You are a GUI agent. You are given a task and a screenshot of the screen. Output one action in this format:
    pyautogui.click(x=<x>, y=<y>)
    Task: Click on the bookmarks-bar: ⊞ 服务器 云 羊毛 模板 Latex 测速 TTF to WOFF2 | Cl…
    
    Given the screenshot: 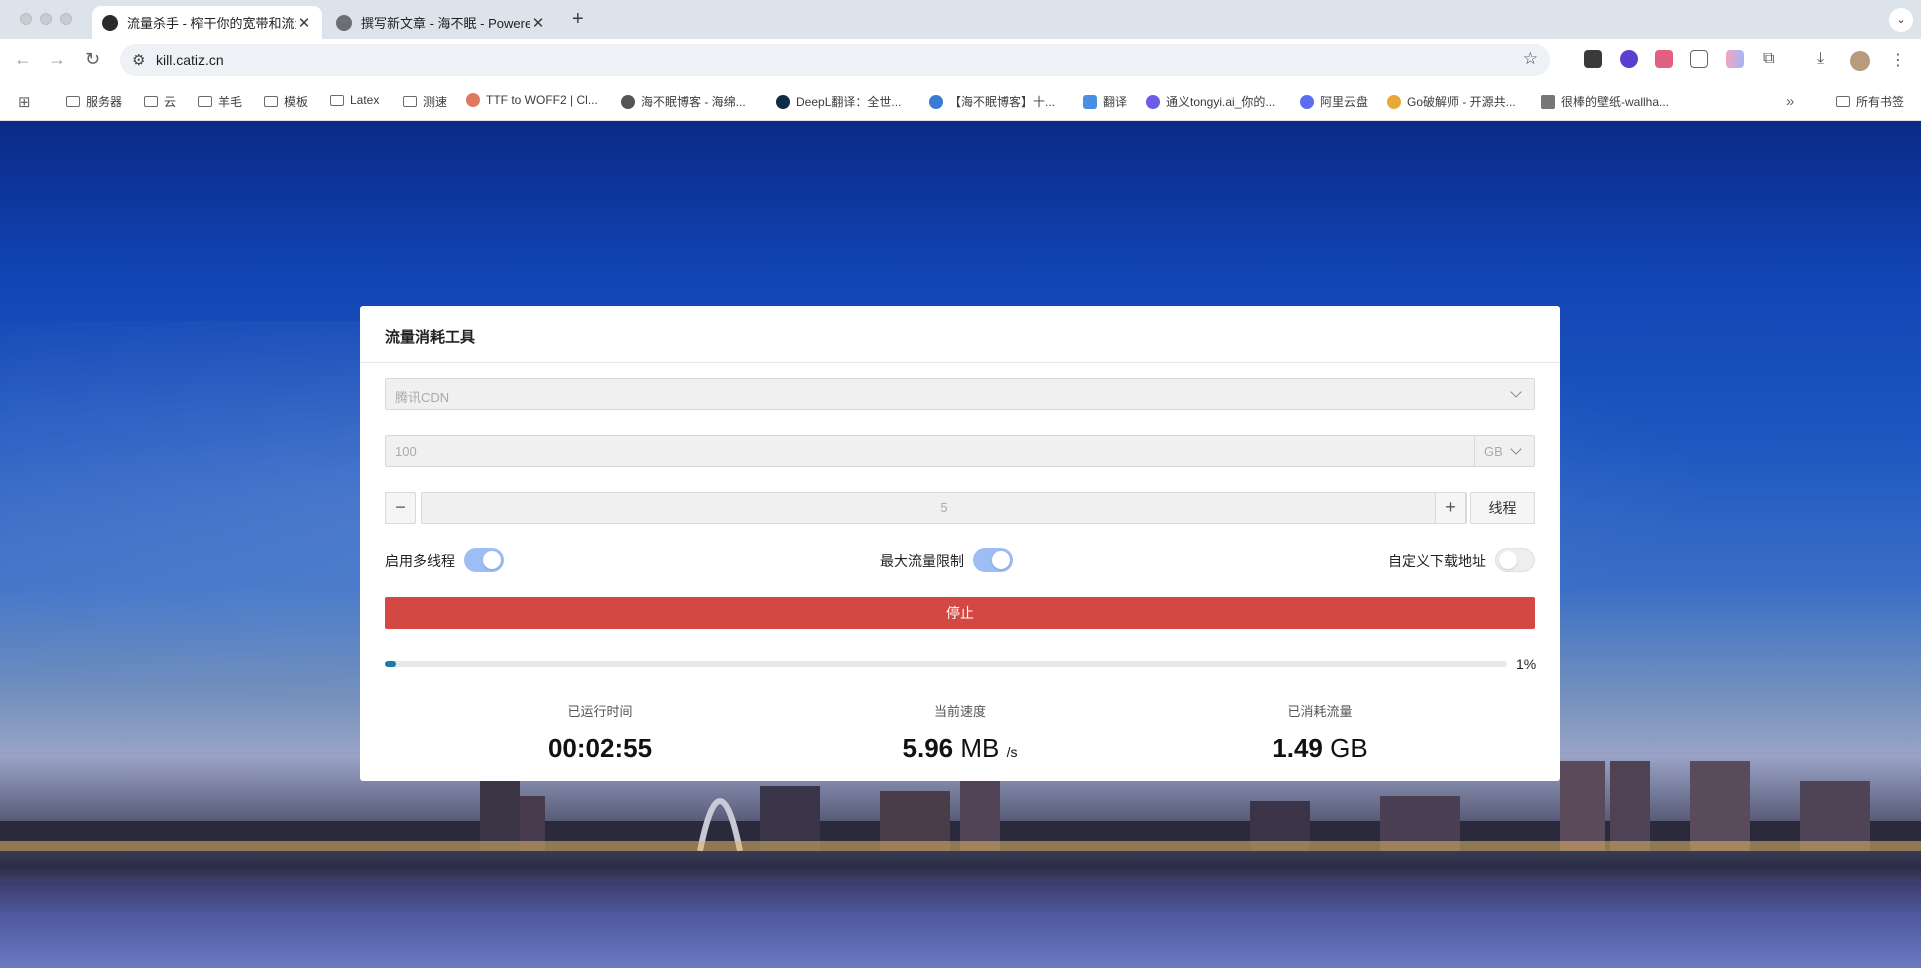 What is the action you would take?
    pyautogui.click(x=960, y=101)
    